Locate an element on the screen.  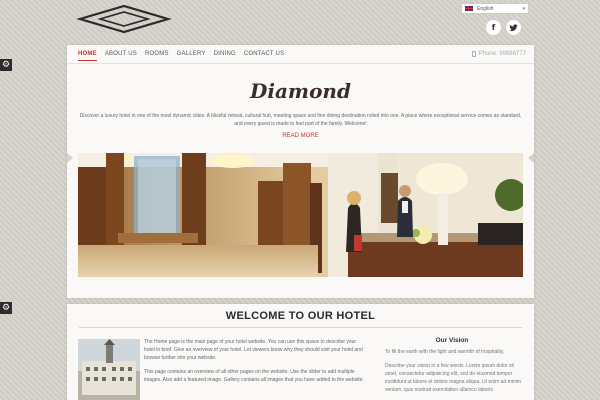
nav-gallery: GALLERY is located at coordinates (191, 54).